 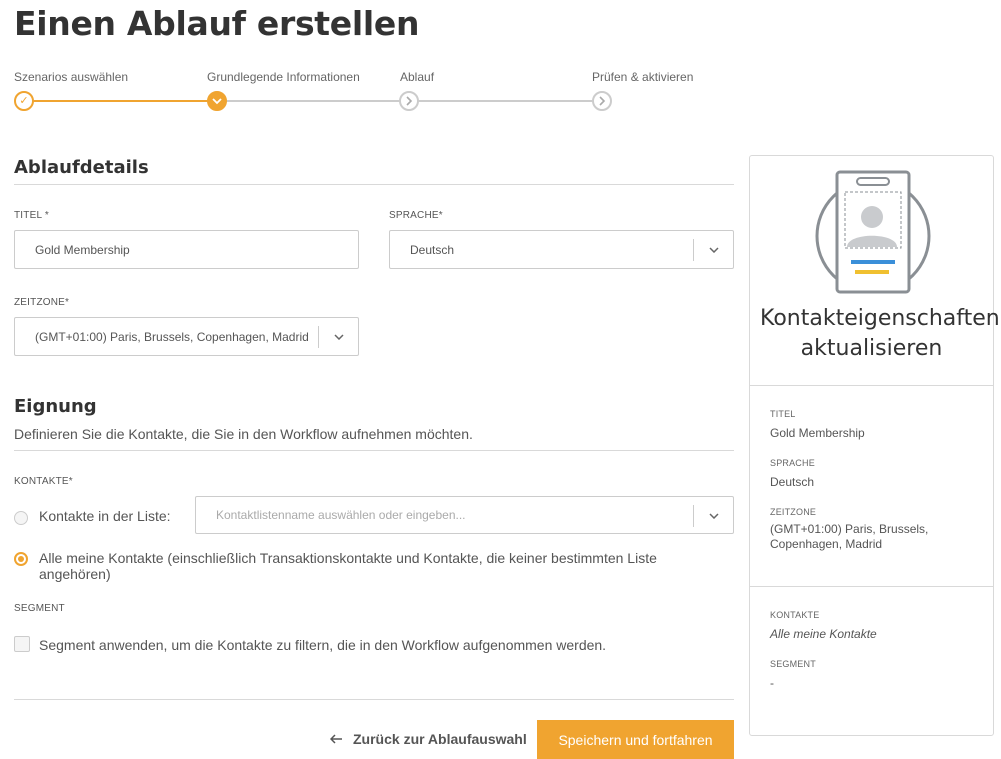 I want to click on step-scenarios: ✓, so click(x=24, y=101).